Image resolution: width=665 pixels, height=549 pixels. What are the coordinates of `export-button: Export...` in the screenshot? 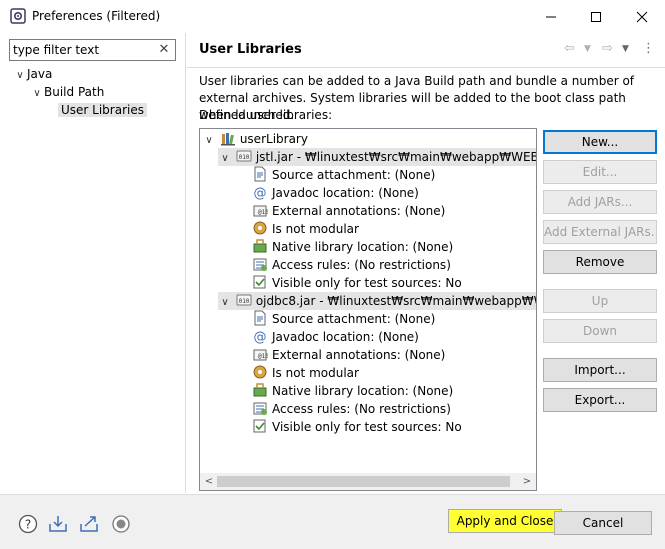 It's located at (600, 400).